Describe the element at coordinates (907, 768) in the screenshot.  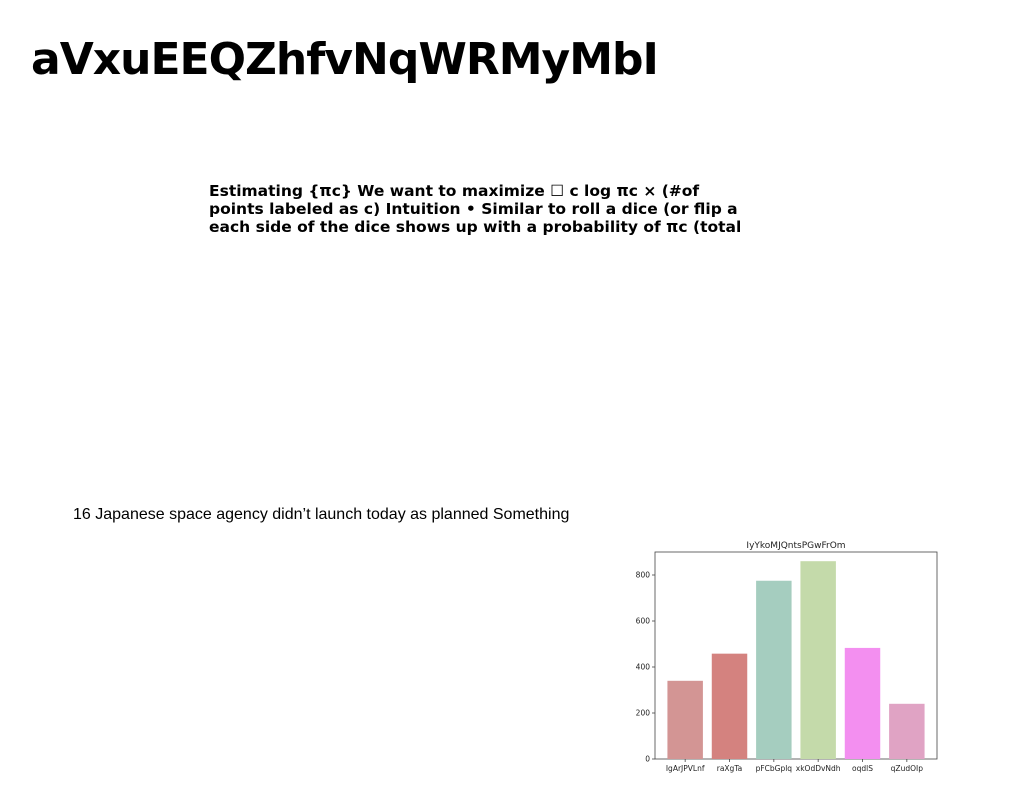
I see `x-tick-label: qZudOIp` at that location.